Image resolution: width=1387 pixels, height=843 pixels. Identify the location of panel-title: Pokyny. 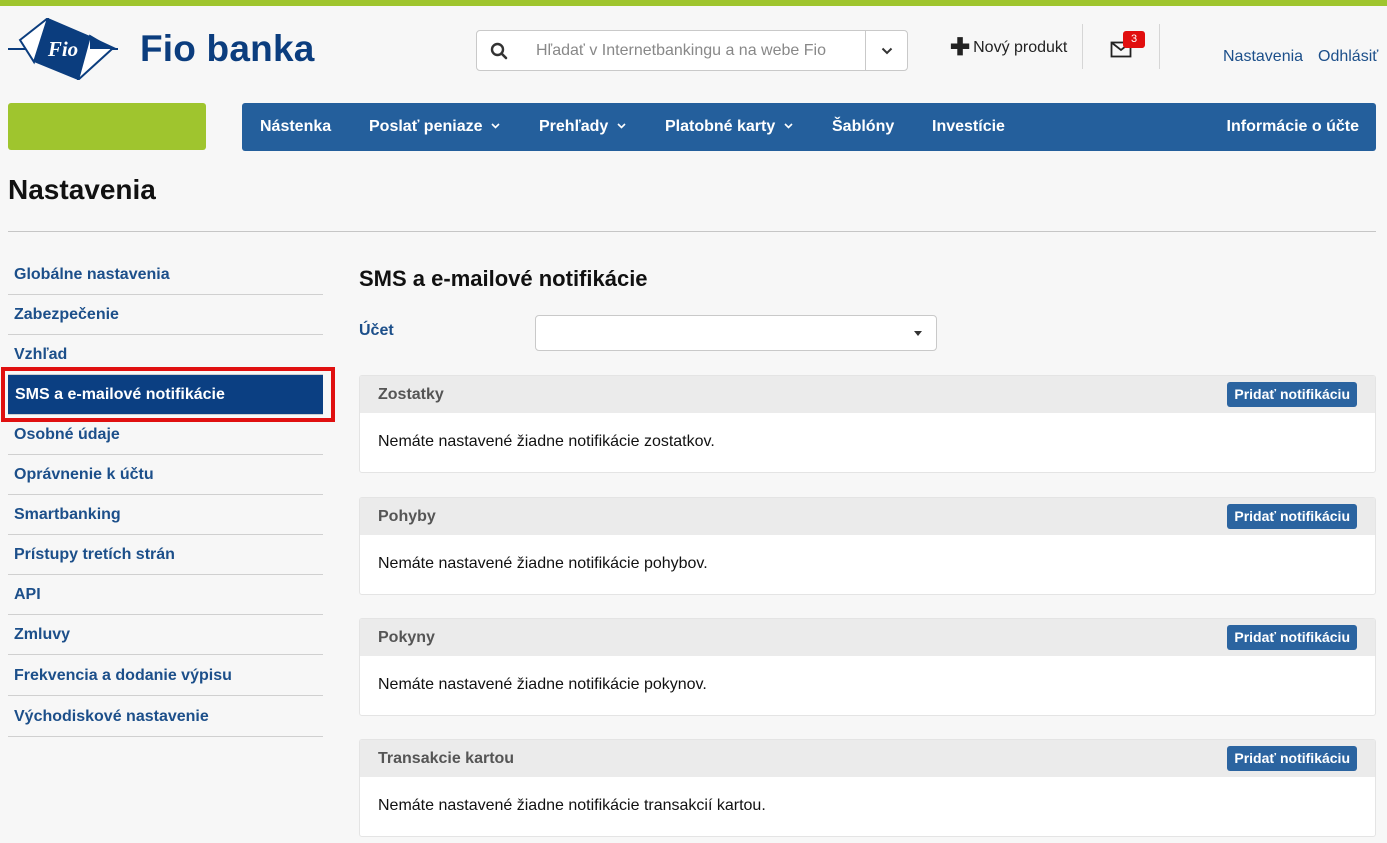
(406, 637).